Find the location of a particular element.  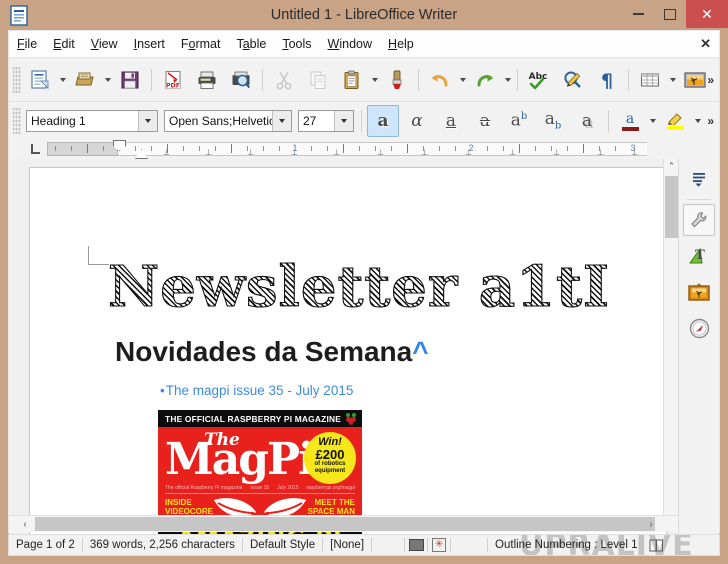

menu-tools: Tools is located at coordinates (296, 44).